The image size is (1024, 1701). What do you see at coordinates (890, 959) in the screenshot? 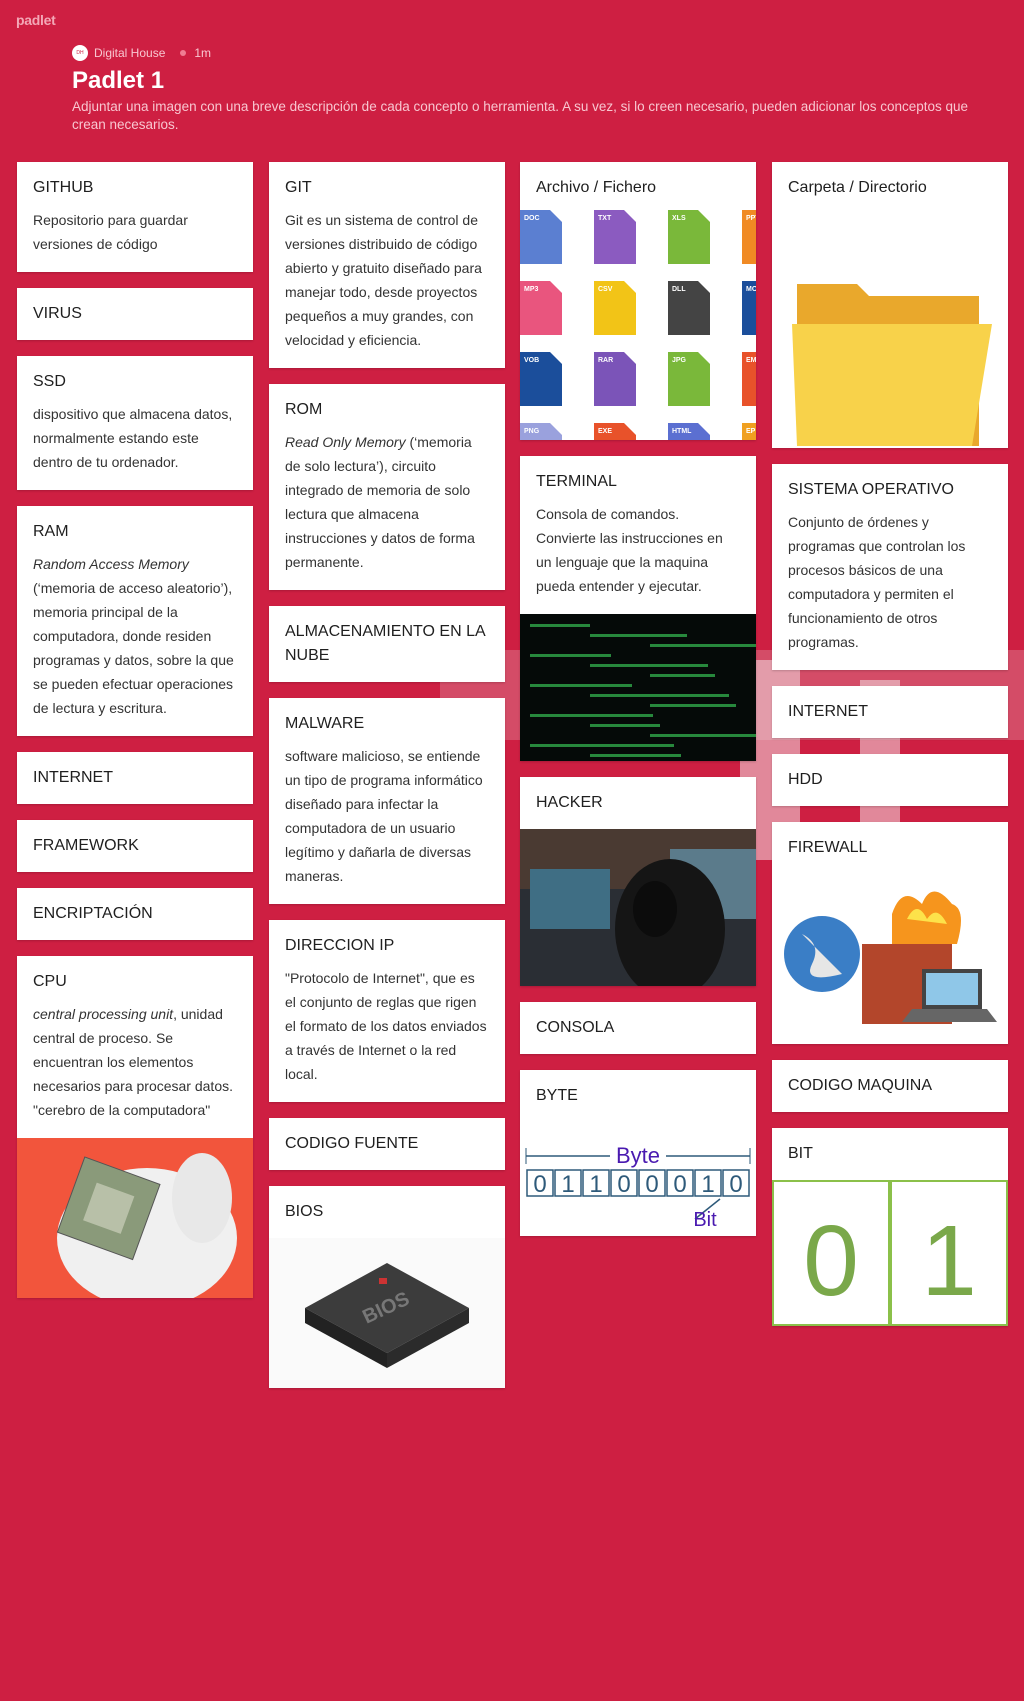
I see `firewall-image` at bounding box center [890, 959].